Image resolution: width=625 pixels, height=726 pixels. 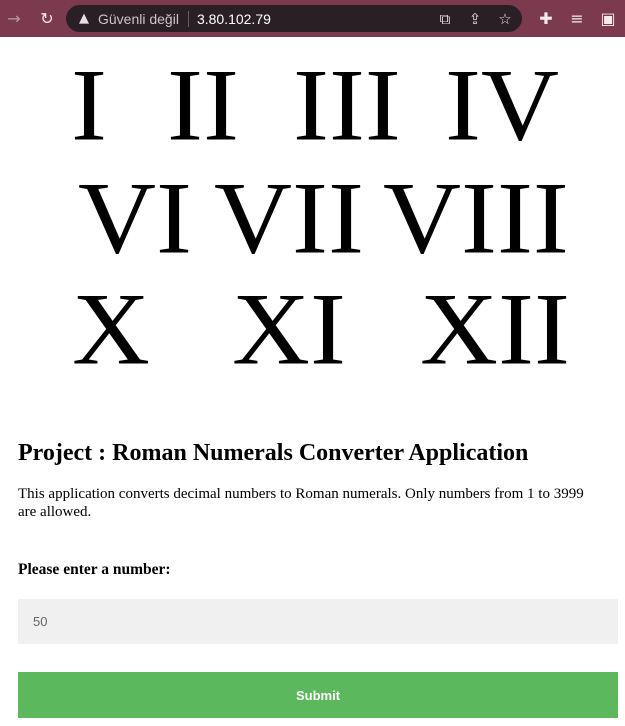 I want to click on star-icon: ☆, so click(x=505, y=19).